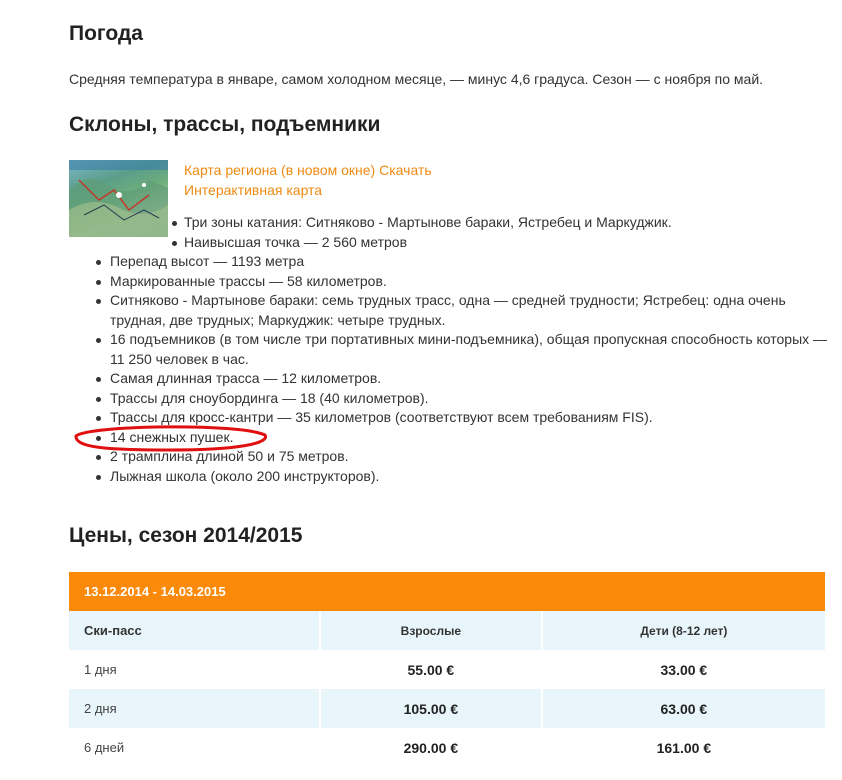 The width and height of the screenshot is (842, 780). I want to click on child-price-cell: 161.00 €, so click(684, 747).